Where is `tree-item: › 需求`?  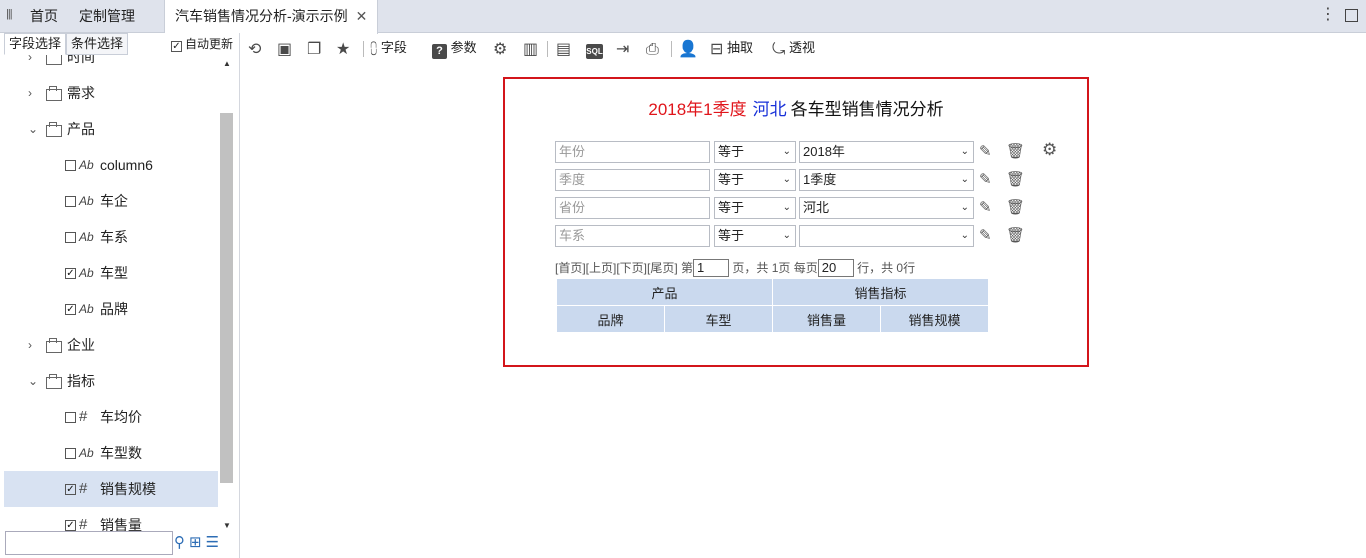
tree-item: › 需求 is located at coordinates (111, 93).